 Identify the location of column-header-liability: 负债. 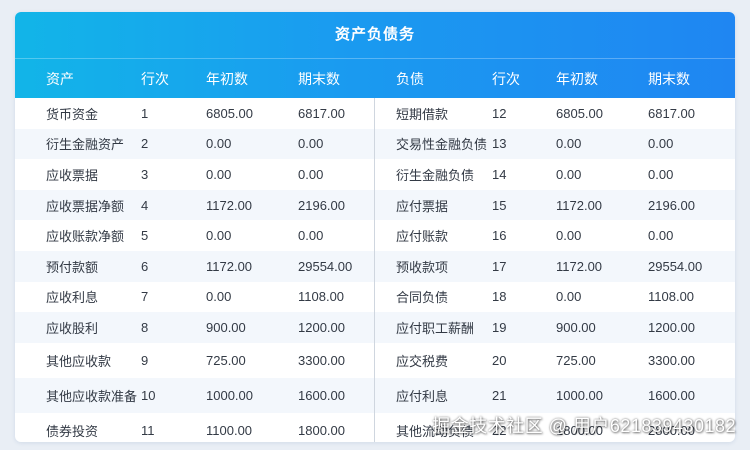
(410, 78).